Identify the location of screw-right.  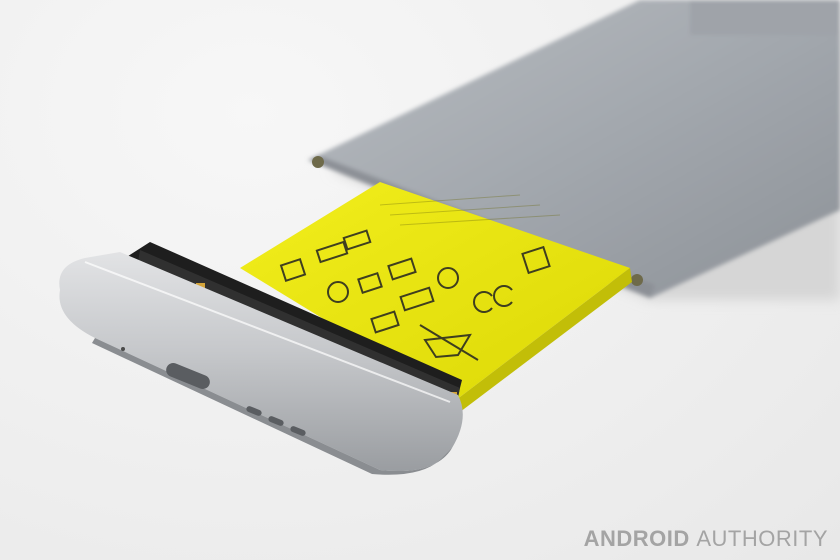
(637, 280).